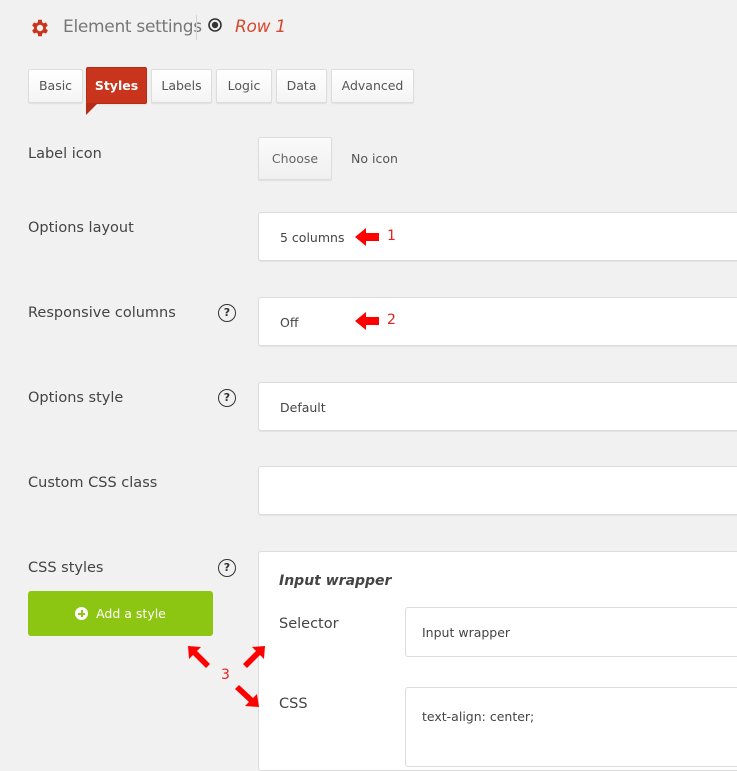  What do you see at coordinates (466, 632) in the screenshot?
I see `selector-value: Input wrapper` at bounding box center [466, 632].